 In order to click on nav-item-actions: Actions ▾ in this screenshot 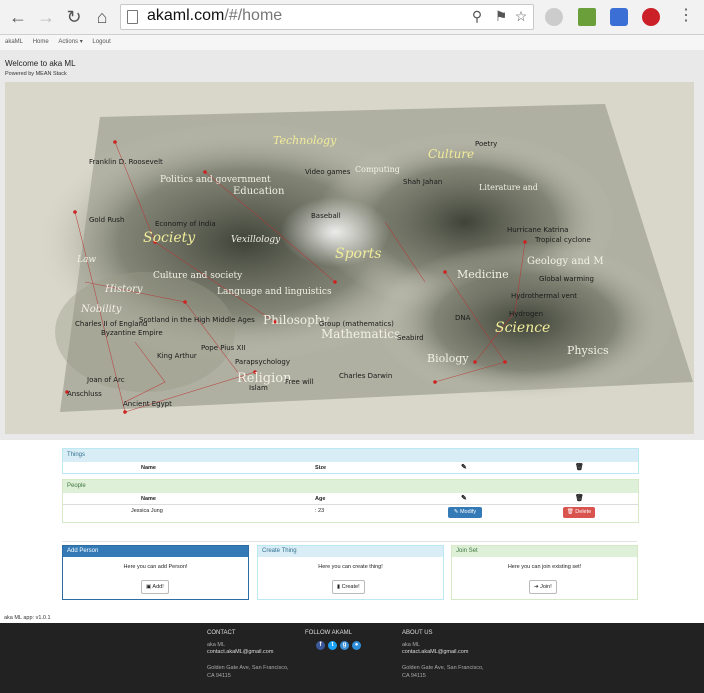, I will do `click(70, 42)`.